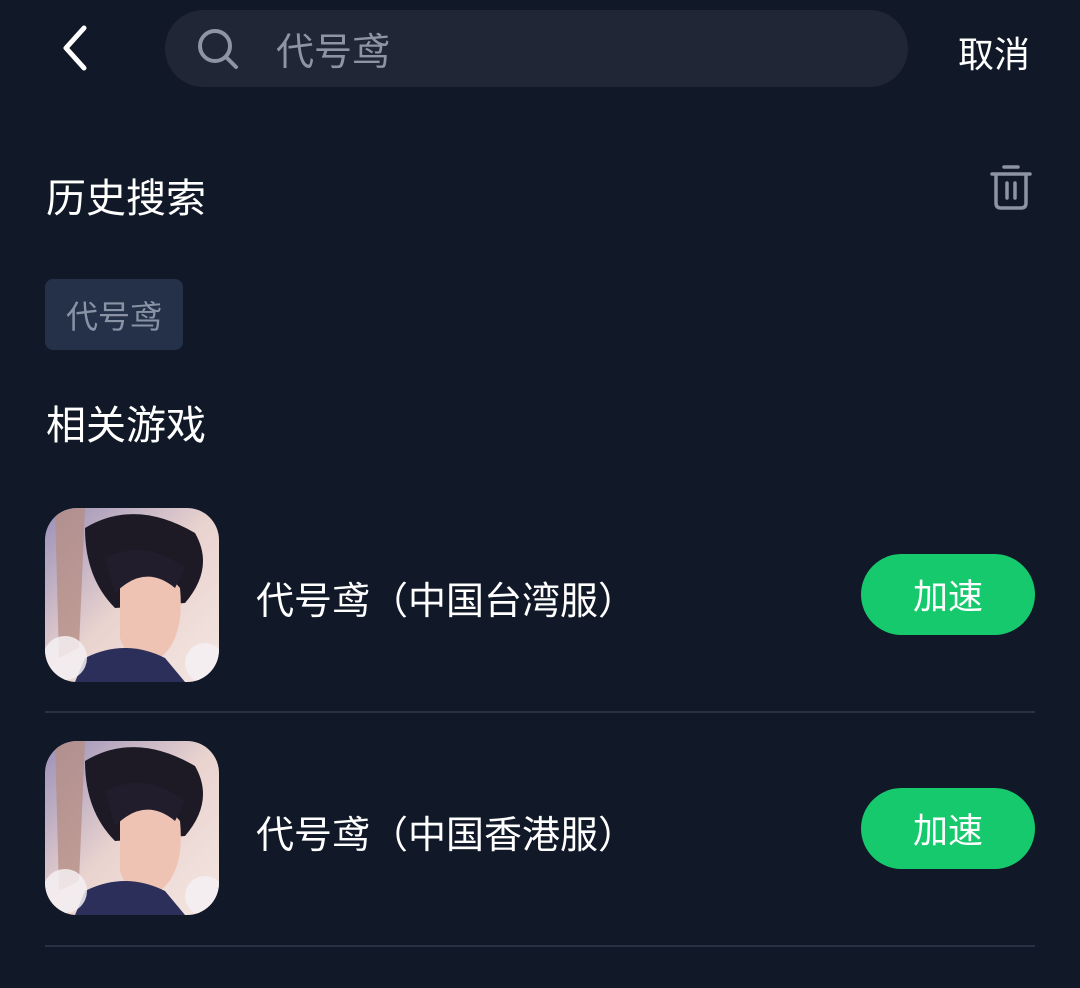 The image size is (1080, 988). Describe the element at coordinates (218, 49) in the screenshot. I see `search-icon` at that location.